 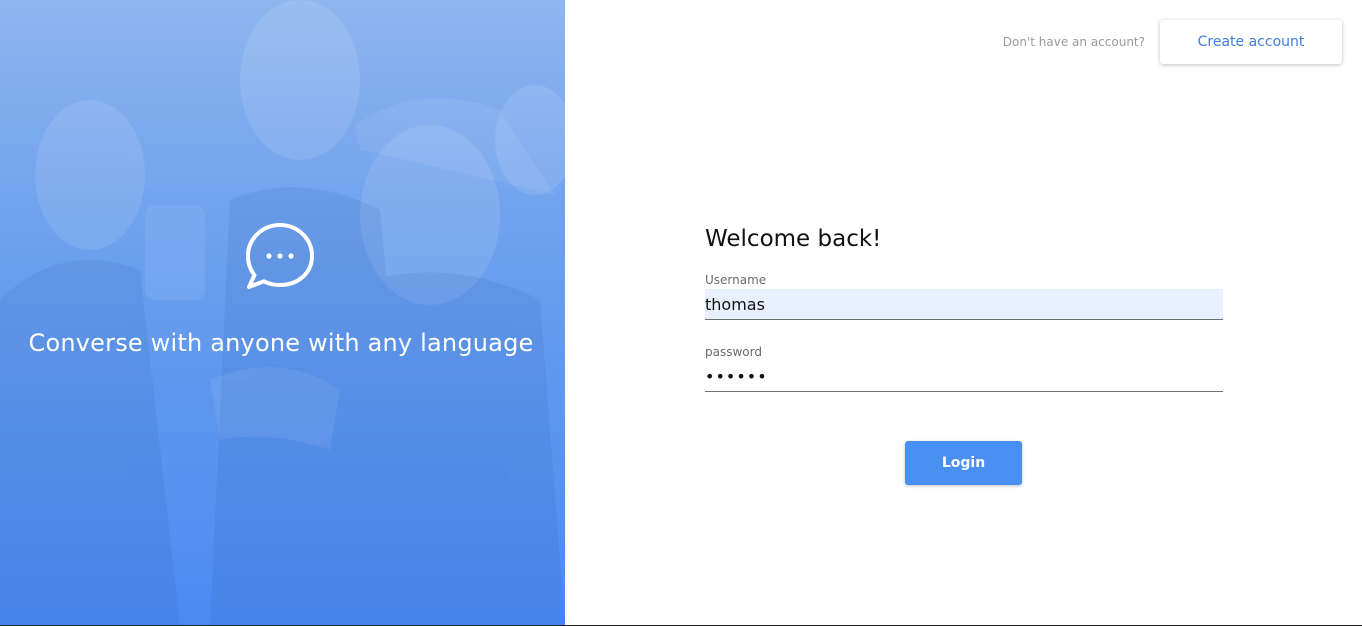 What do you see at coordinates (1073, 42) in the screenshot?
I see `signup-prompt: Don't have an account?` at bounding box center [1073, 42].